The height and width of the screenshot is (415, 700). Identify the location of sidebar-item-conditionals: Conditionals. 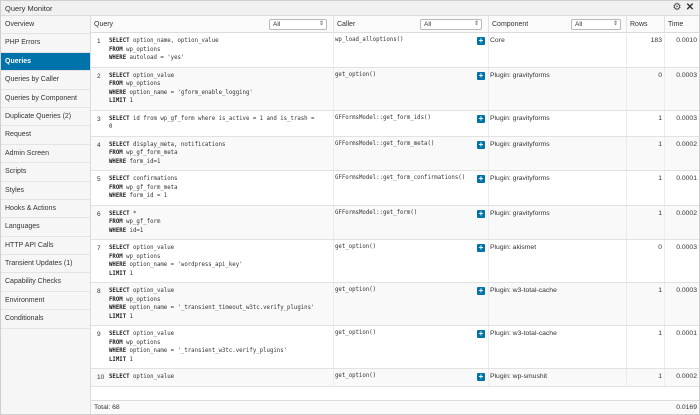
(45, 319).